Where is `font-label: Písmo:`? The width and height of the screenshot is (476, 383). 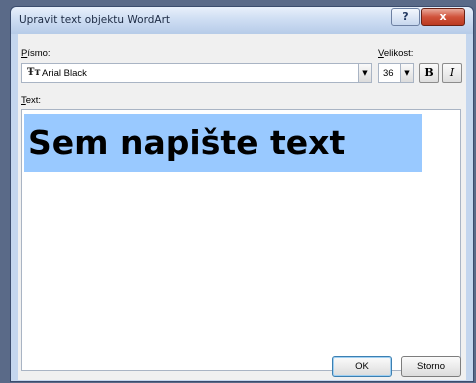
font-label: Písmo: is located at coordinates (36, 53).